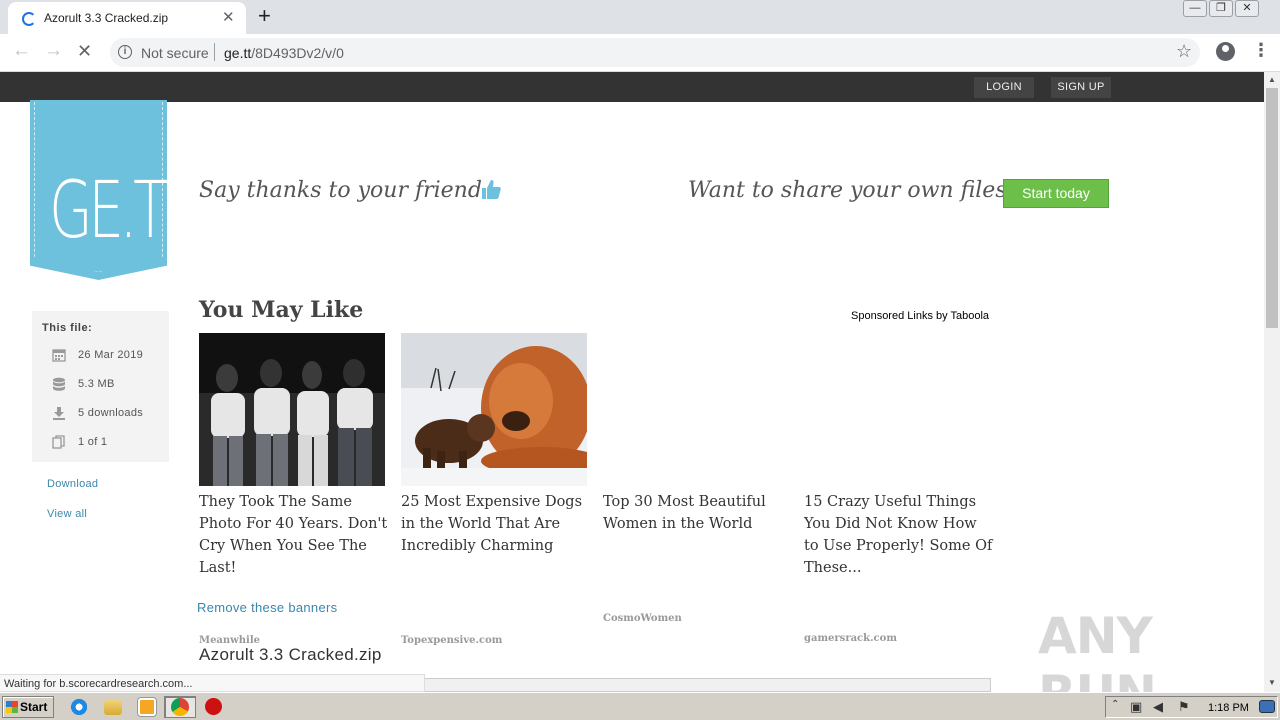  Describe the element at coordinates (1004, 87) in the screenshot. I see `login-button: LOGIN` at that location.